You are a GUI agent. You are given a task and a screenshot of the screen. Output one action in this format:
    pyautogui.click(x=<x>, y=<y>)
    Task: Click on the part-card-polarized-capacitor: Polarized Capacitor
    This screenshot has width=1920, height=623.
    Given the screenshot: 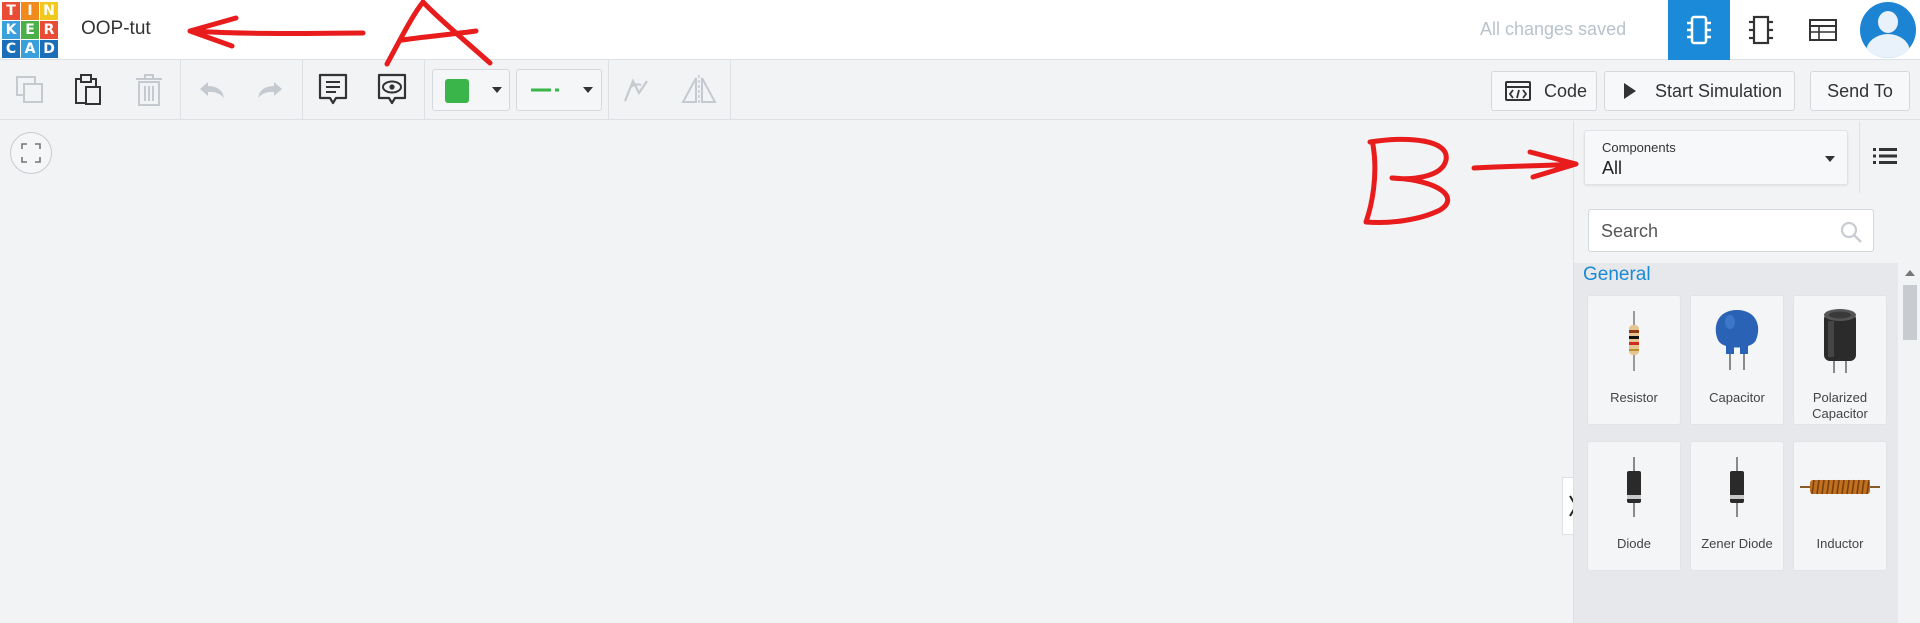 What is the action you would take?
    pyautogui.click(x=1840, y=360)
    